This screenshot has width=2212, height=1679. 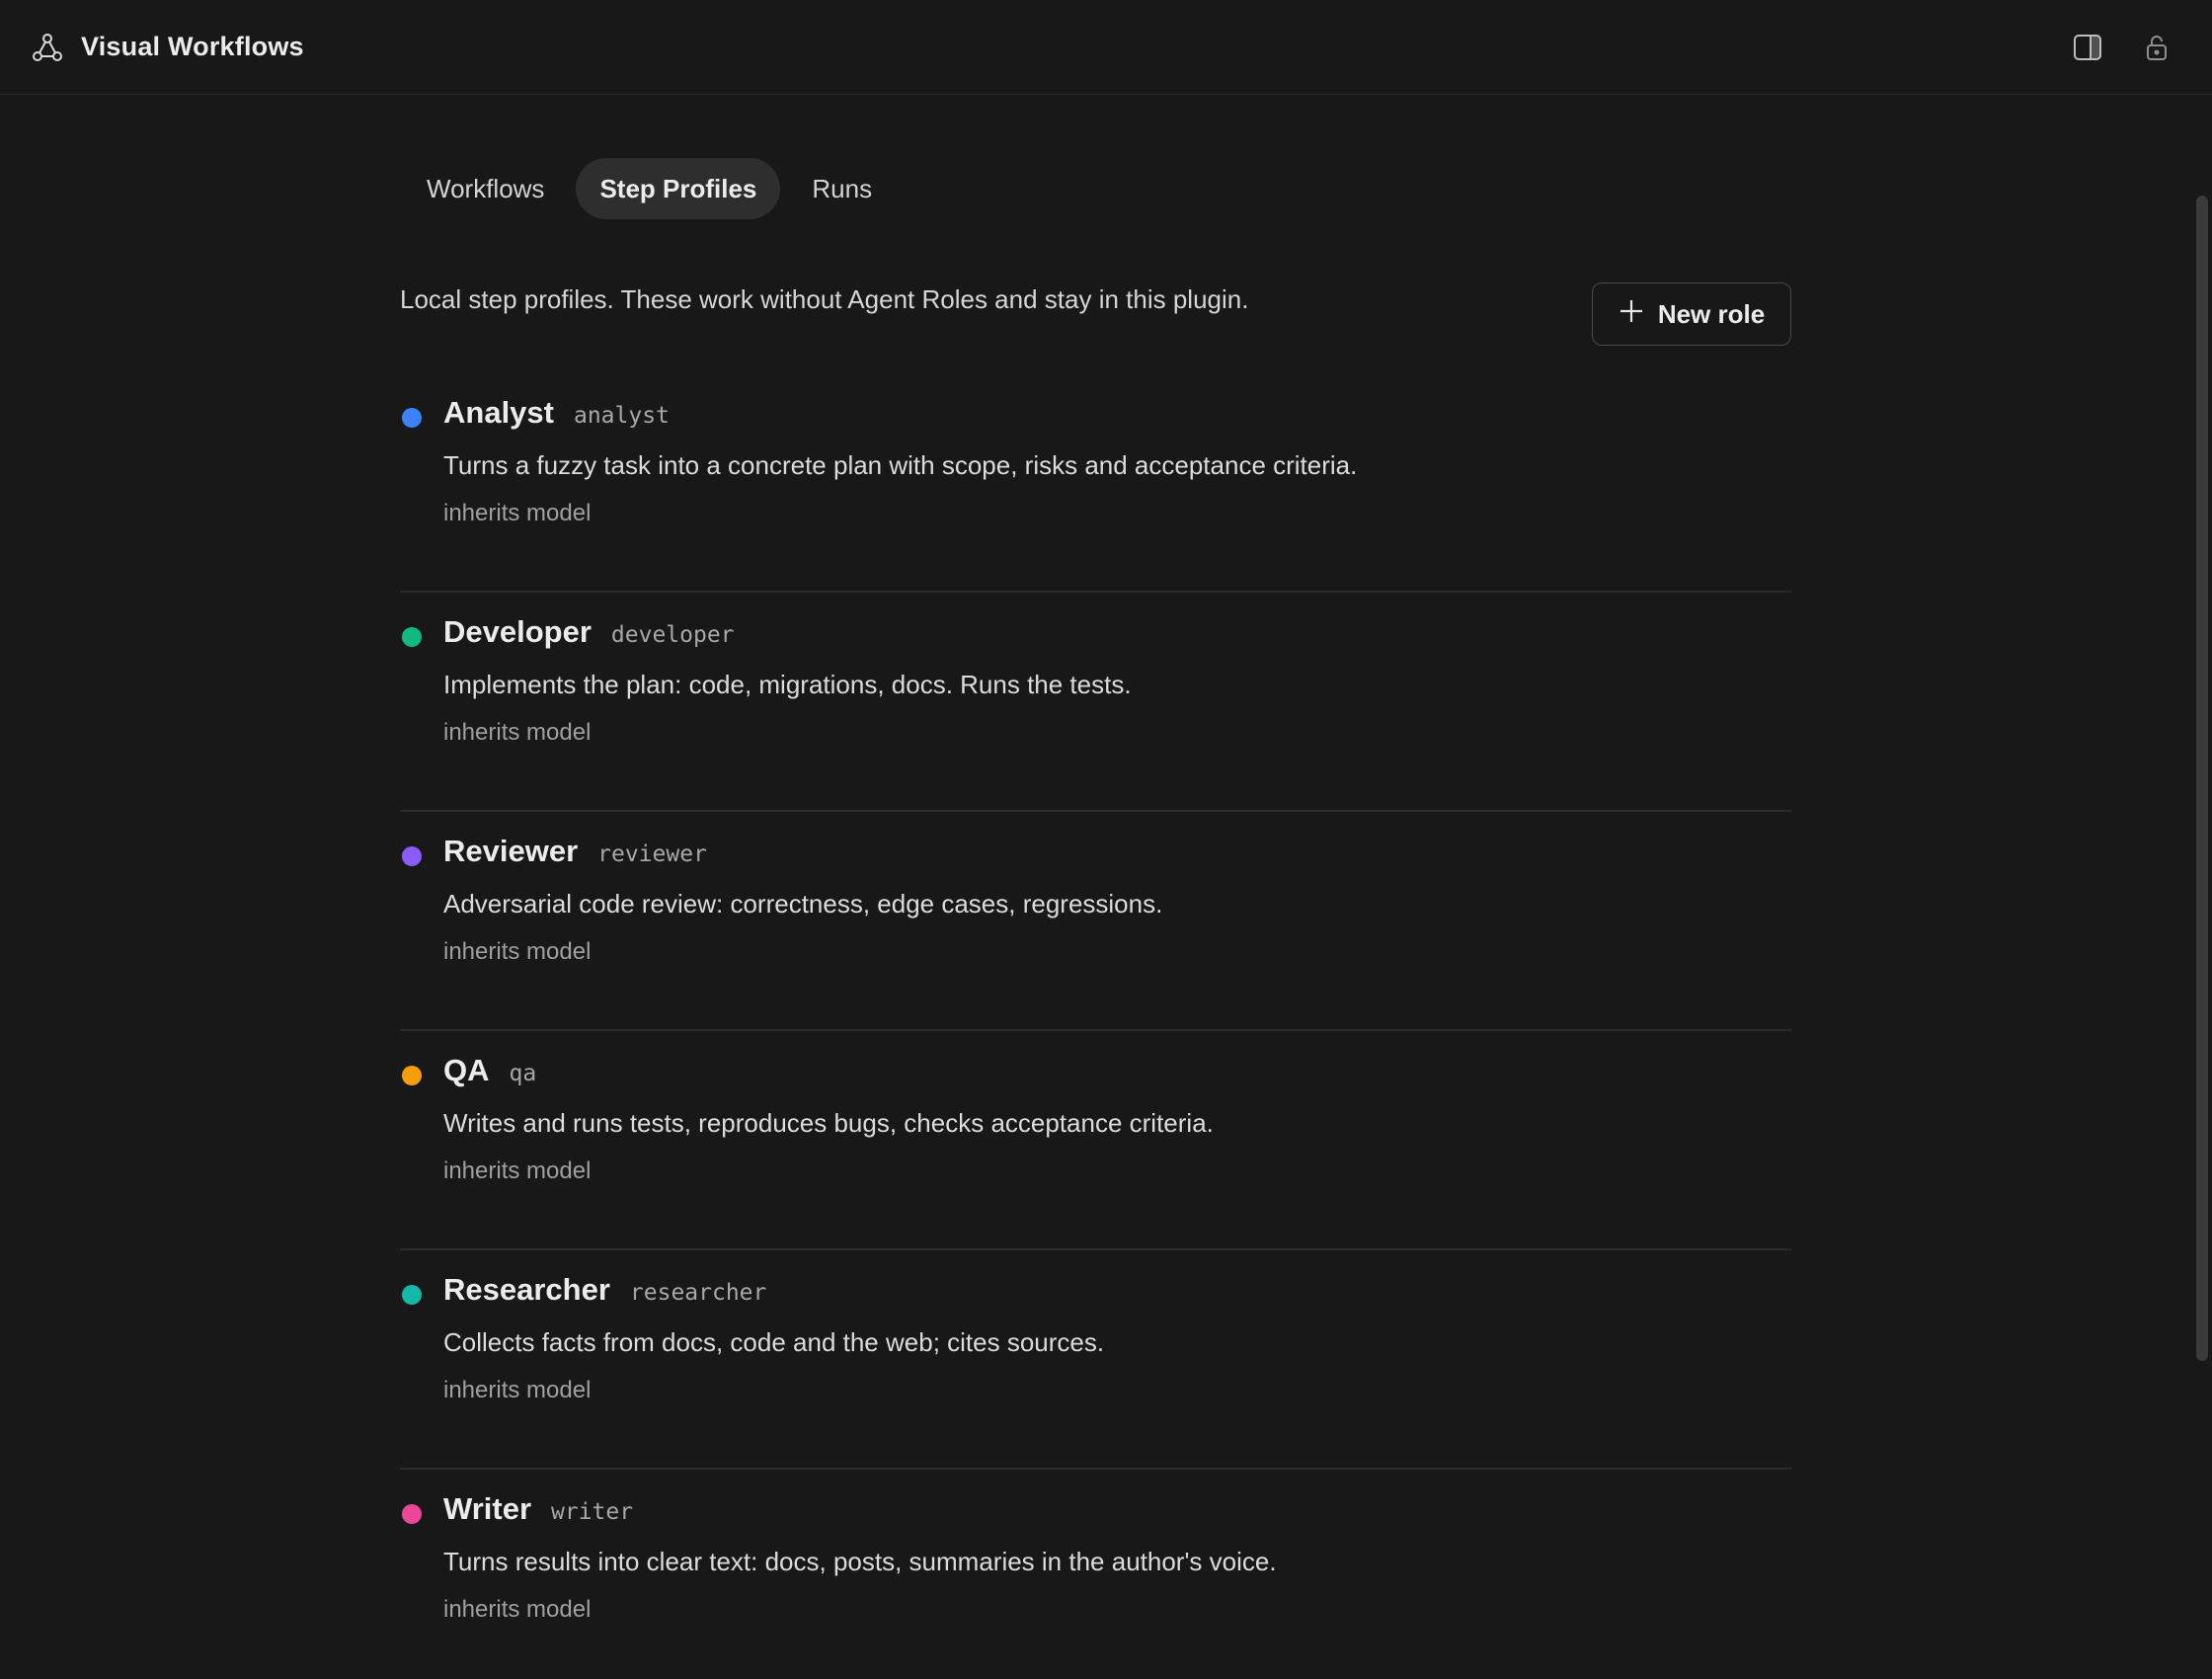 I want to click on role-title-row: Analyst analyst, so click(x=557, y=413).